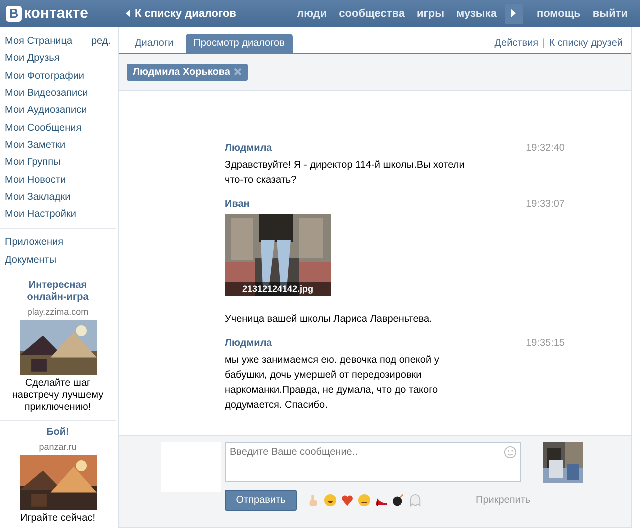 The image size is (640, 528). Describe the element at coordinates (58, 396) in the screenshot. I see `ad-text: Сделайте шаг навстречу лучшему приключению!` at that location.